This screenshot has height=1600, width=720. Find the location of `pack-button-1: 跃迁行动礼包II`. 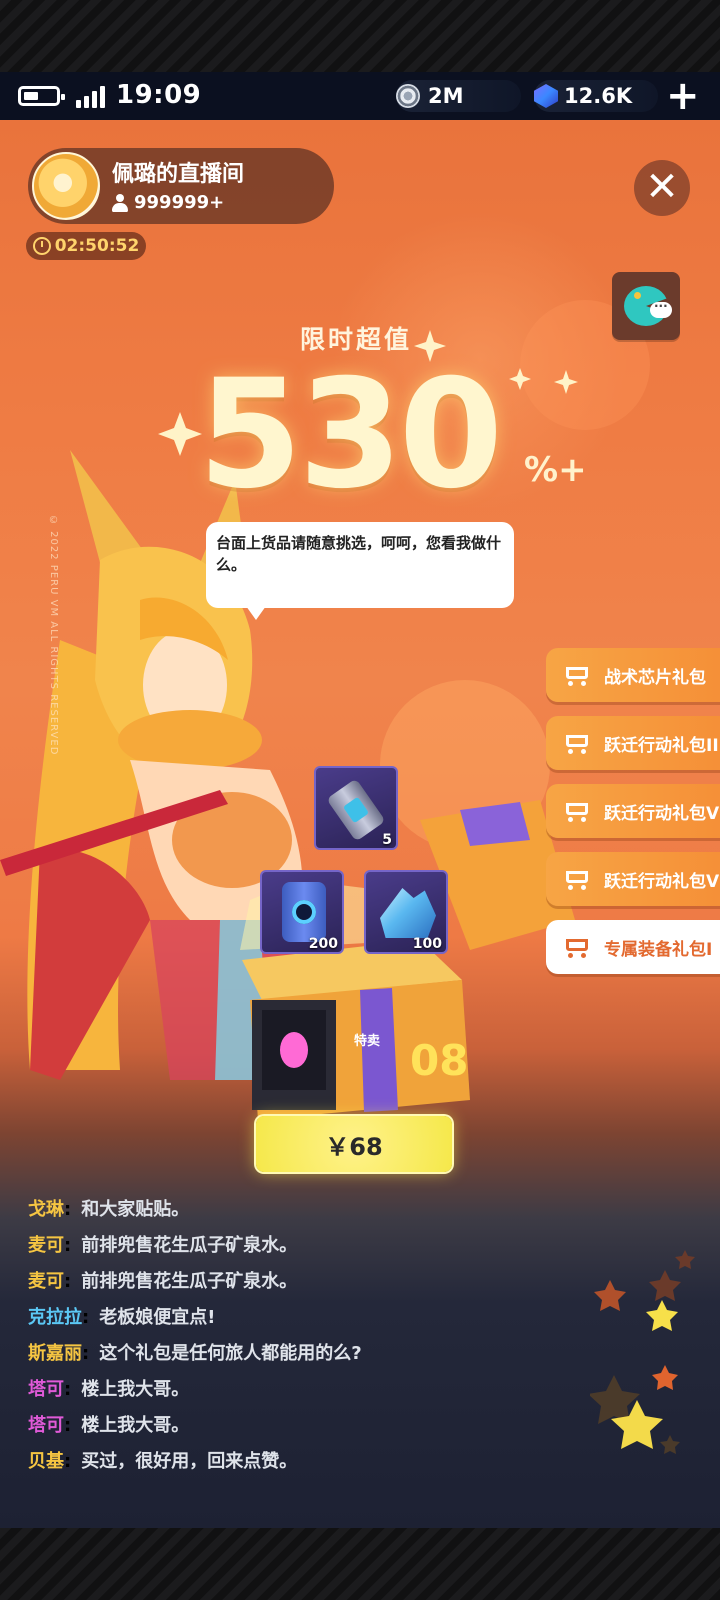

pack-button-1: 跃迁行动礼包II is located at coordinates (633, 743).